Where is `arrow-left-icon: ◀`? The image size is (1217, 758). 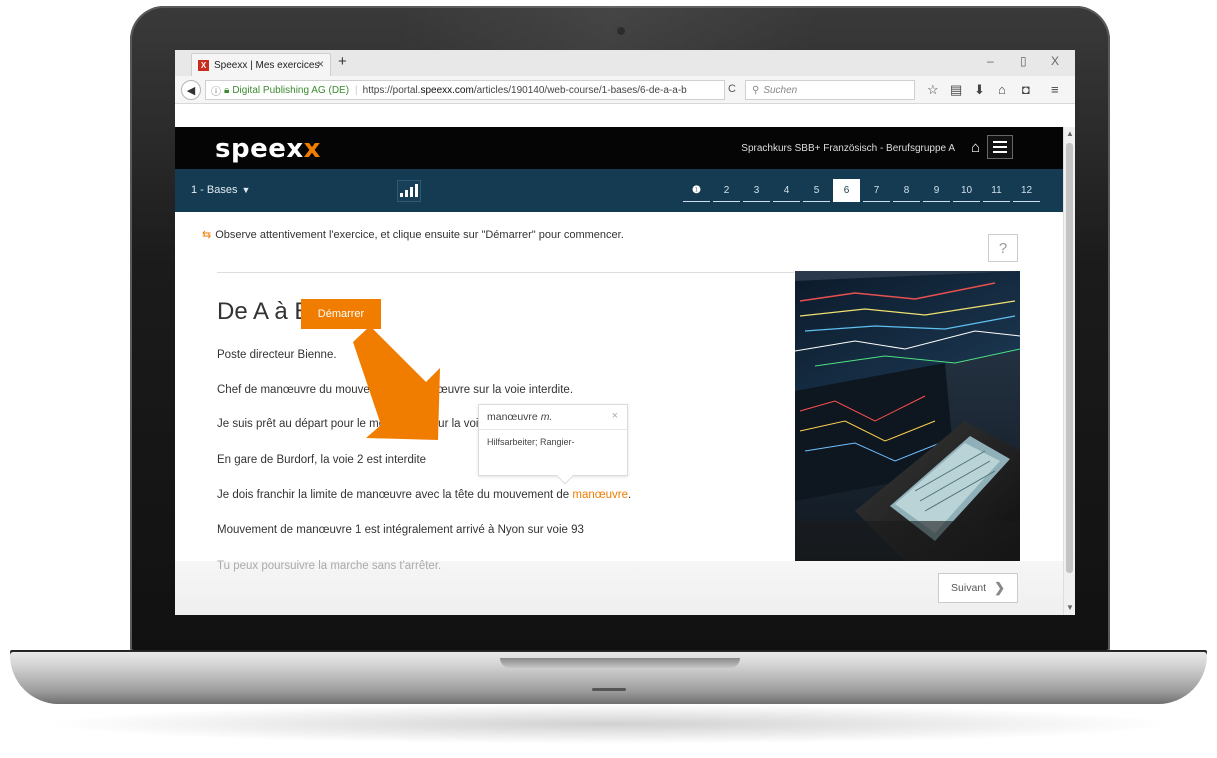 arrow-left-icon: ◀ is located at coordinates (191, 90).